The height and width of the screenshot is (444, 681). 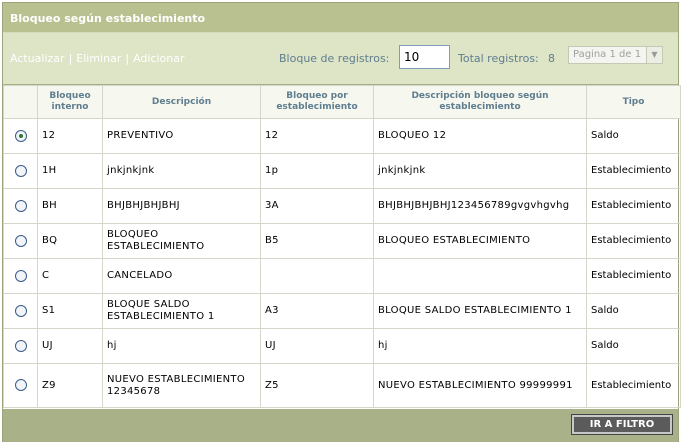 I want to click on cell-descripcion: NUEVO ESTABLECIMIENTO 12345678, so click(x=181, y=385).